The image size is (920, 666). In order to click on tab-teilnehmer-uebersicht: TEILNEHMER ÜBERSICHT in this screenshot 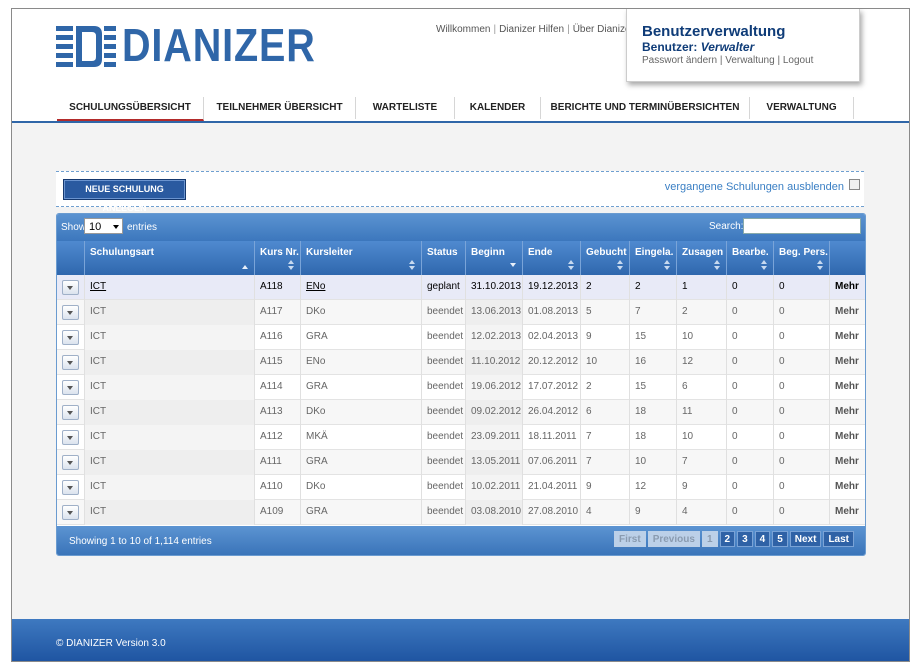, I will do `click(280, 108)`.